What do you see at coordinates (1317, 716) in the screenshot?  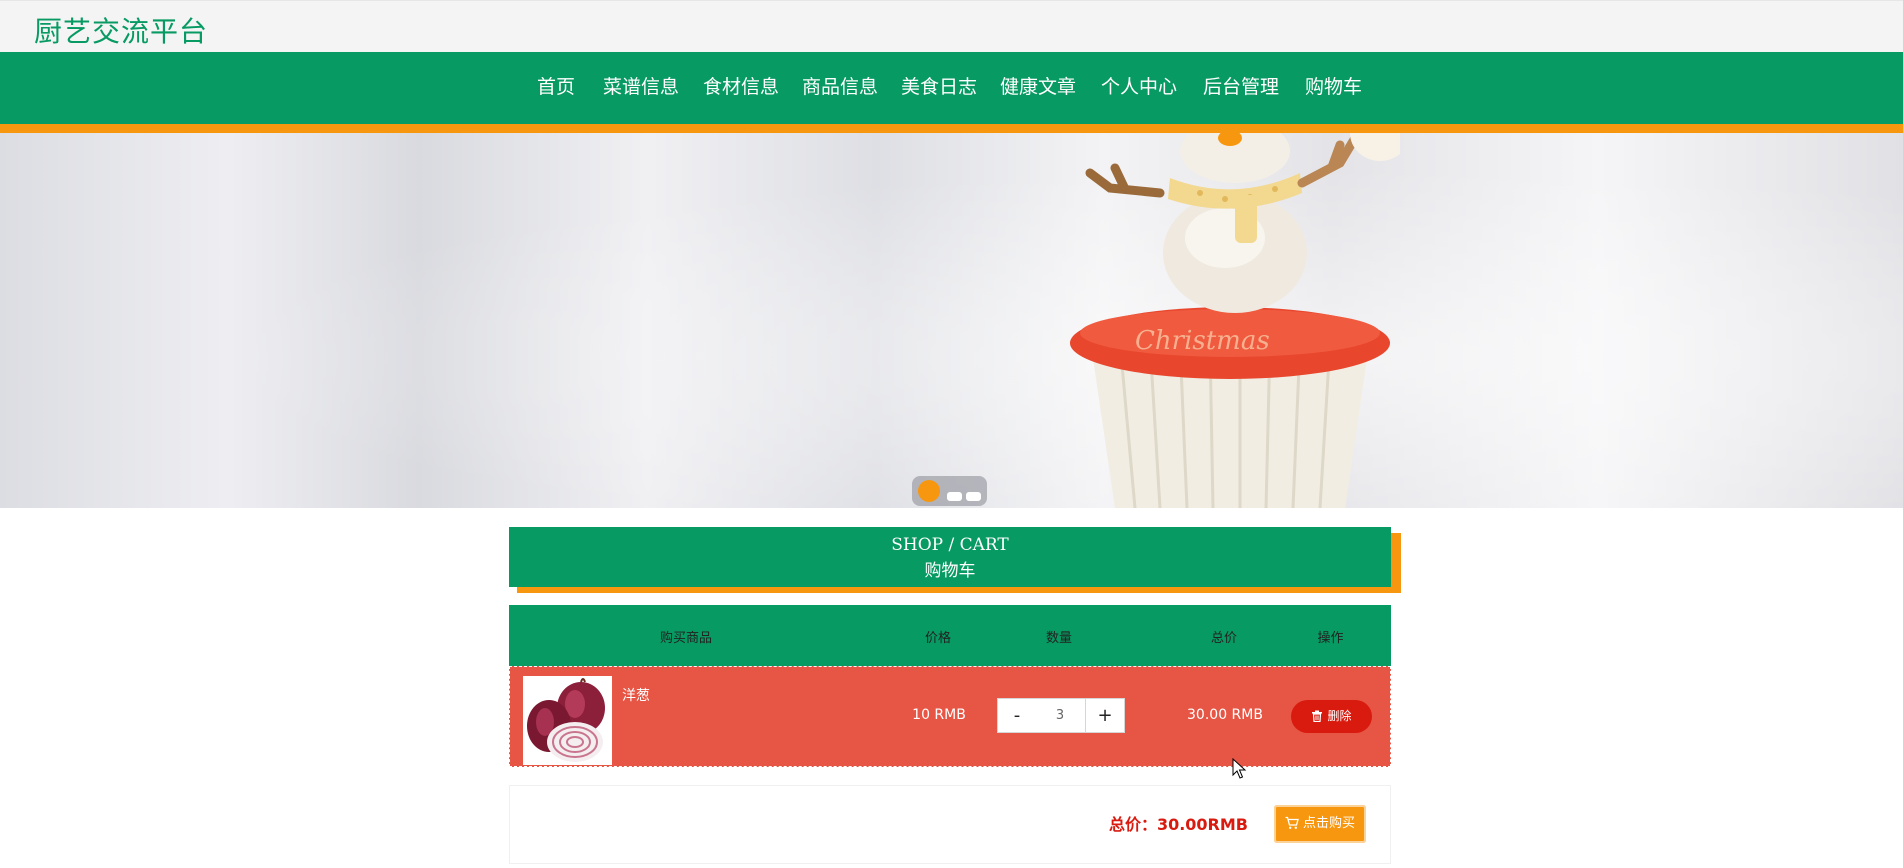 I see `trash-icon` at bounding box center [1317, 716].